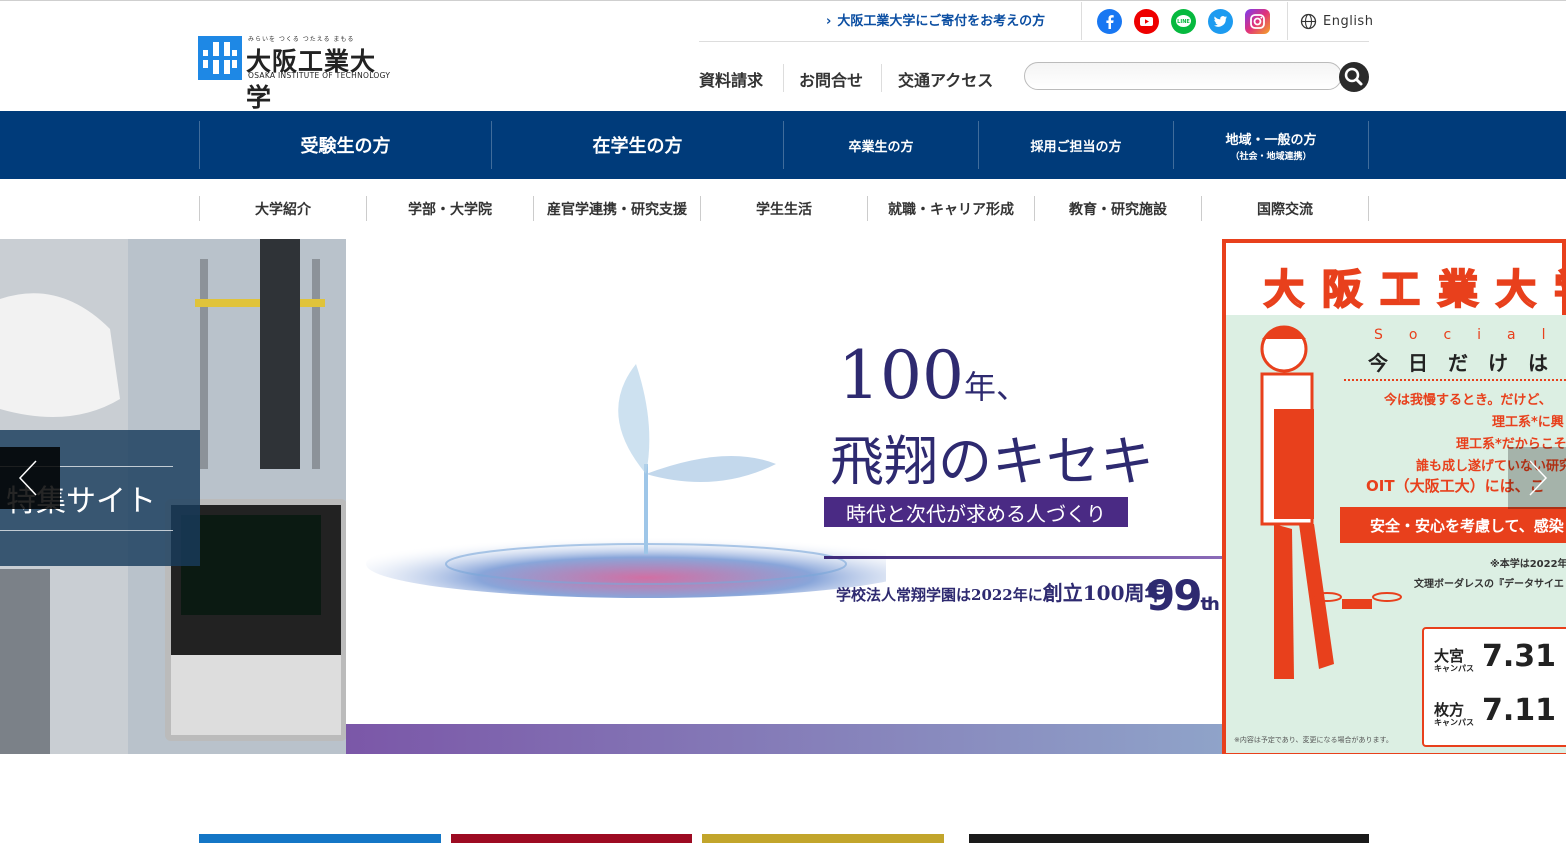 The height and width of the screenshot is (843, 1566). Describe the element at coordinates (1257, 21) in the screenshot. I see `instagram-icon` at that location.